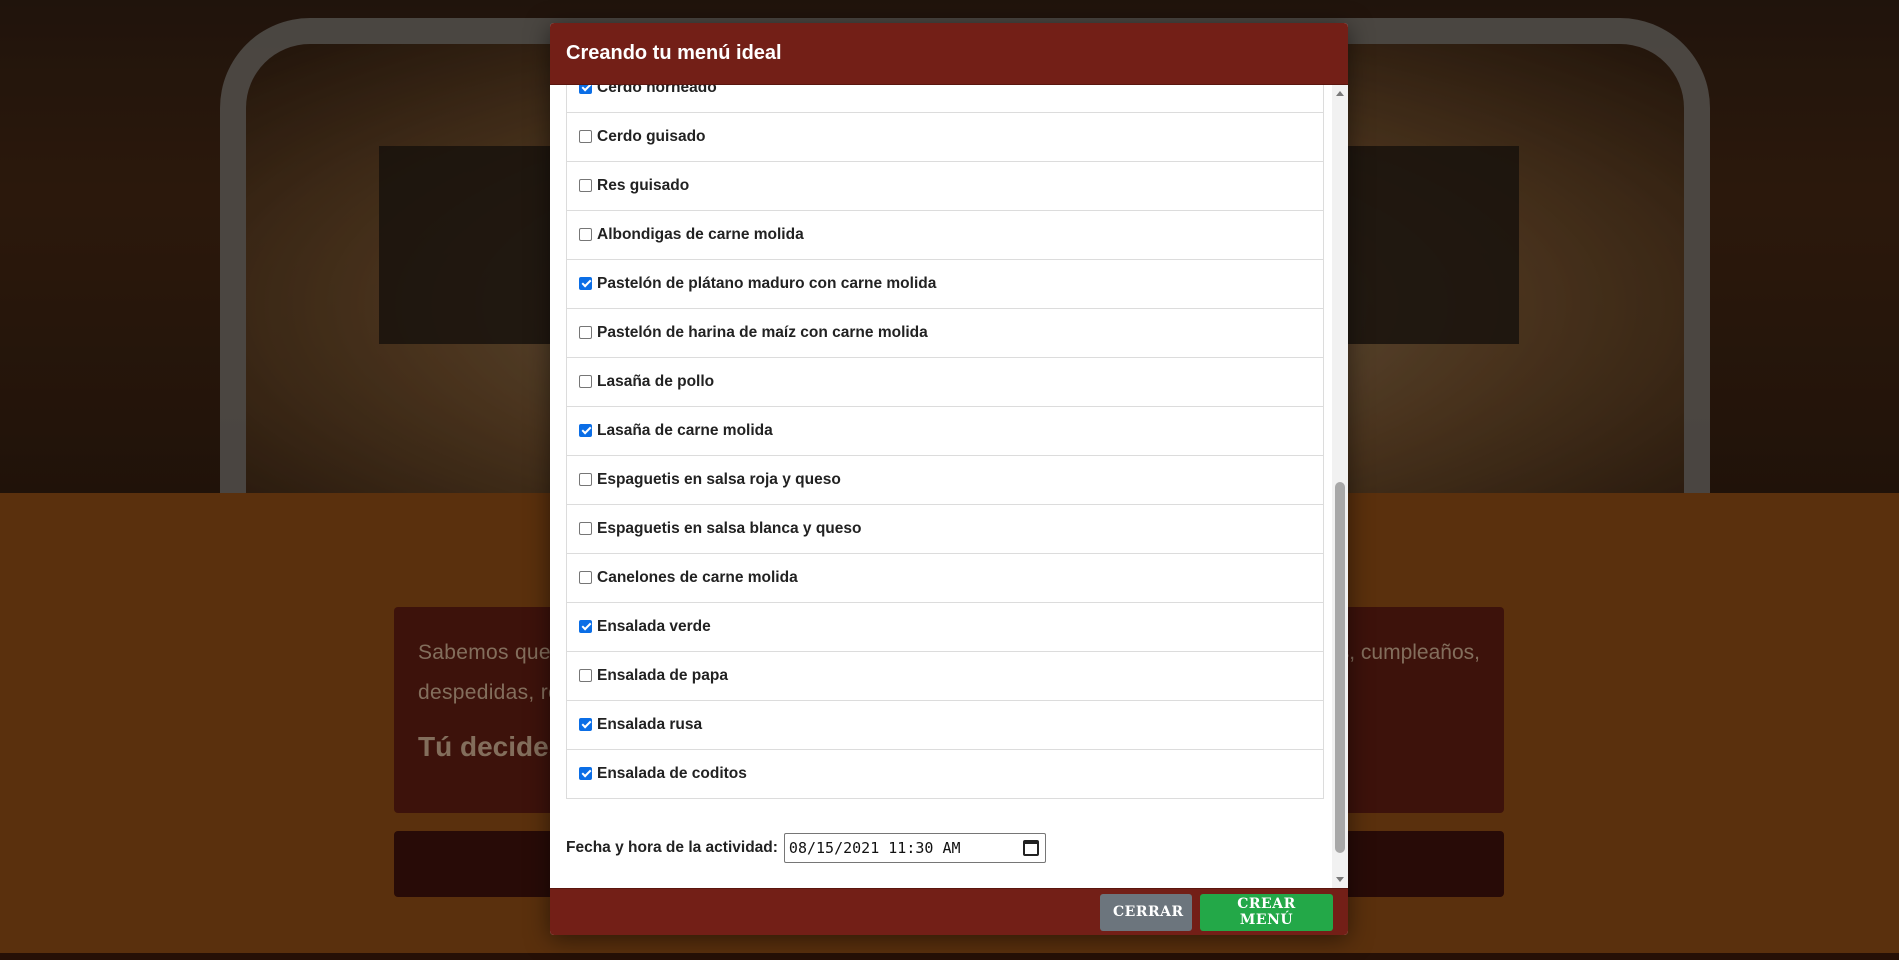 The width and height of the screenshot is (1899, 960). Describe the element at coordinates (949, 911) in the screenshot. I see `modal-footer: CERRAR CREAR MENÚ` at that location.